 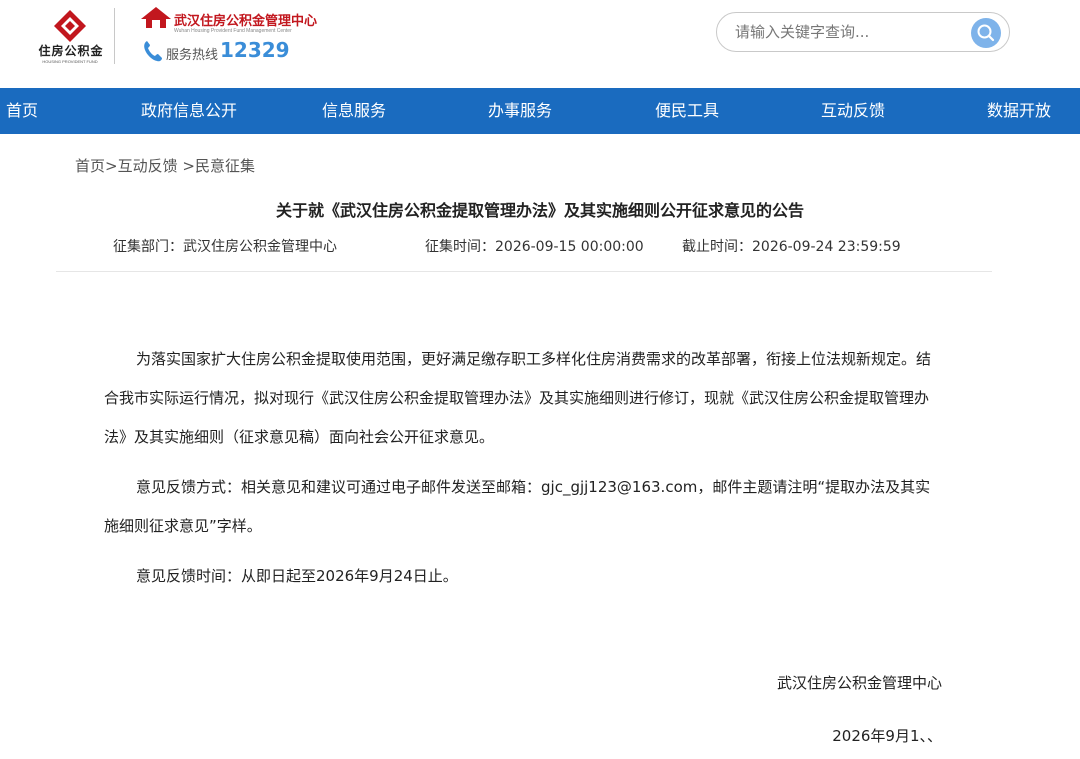 I want to click on search-input, so click(x=850, y=32).